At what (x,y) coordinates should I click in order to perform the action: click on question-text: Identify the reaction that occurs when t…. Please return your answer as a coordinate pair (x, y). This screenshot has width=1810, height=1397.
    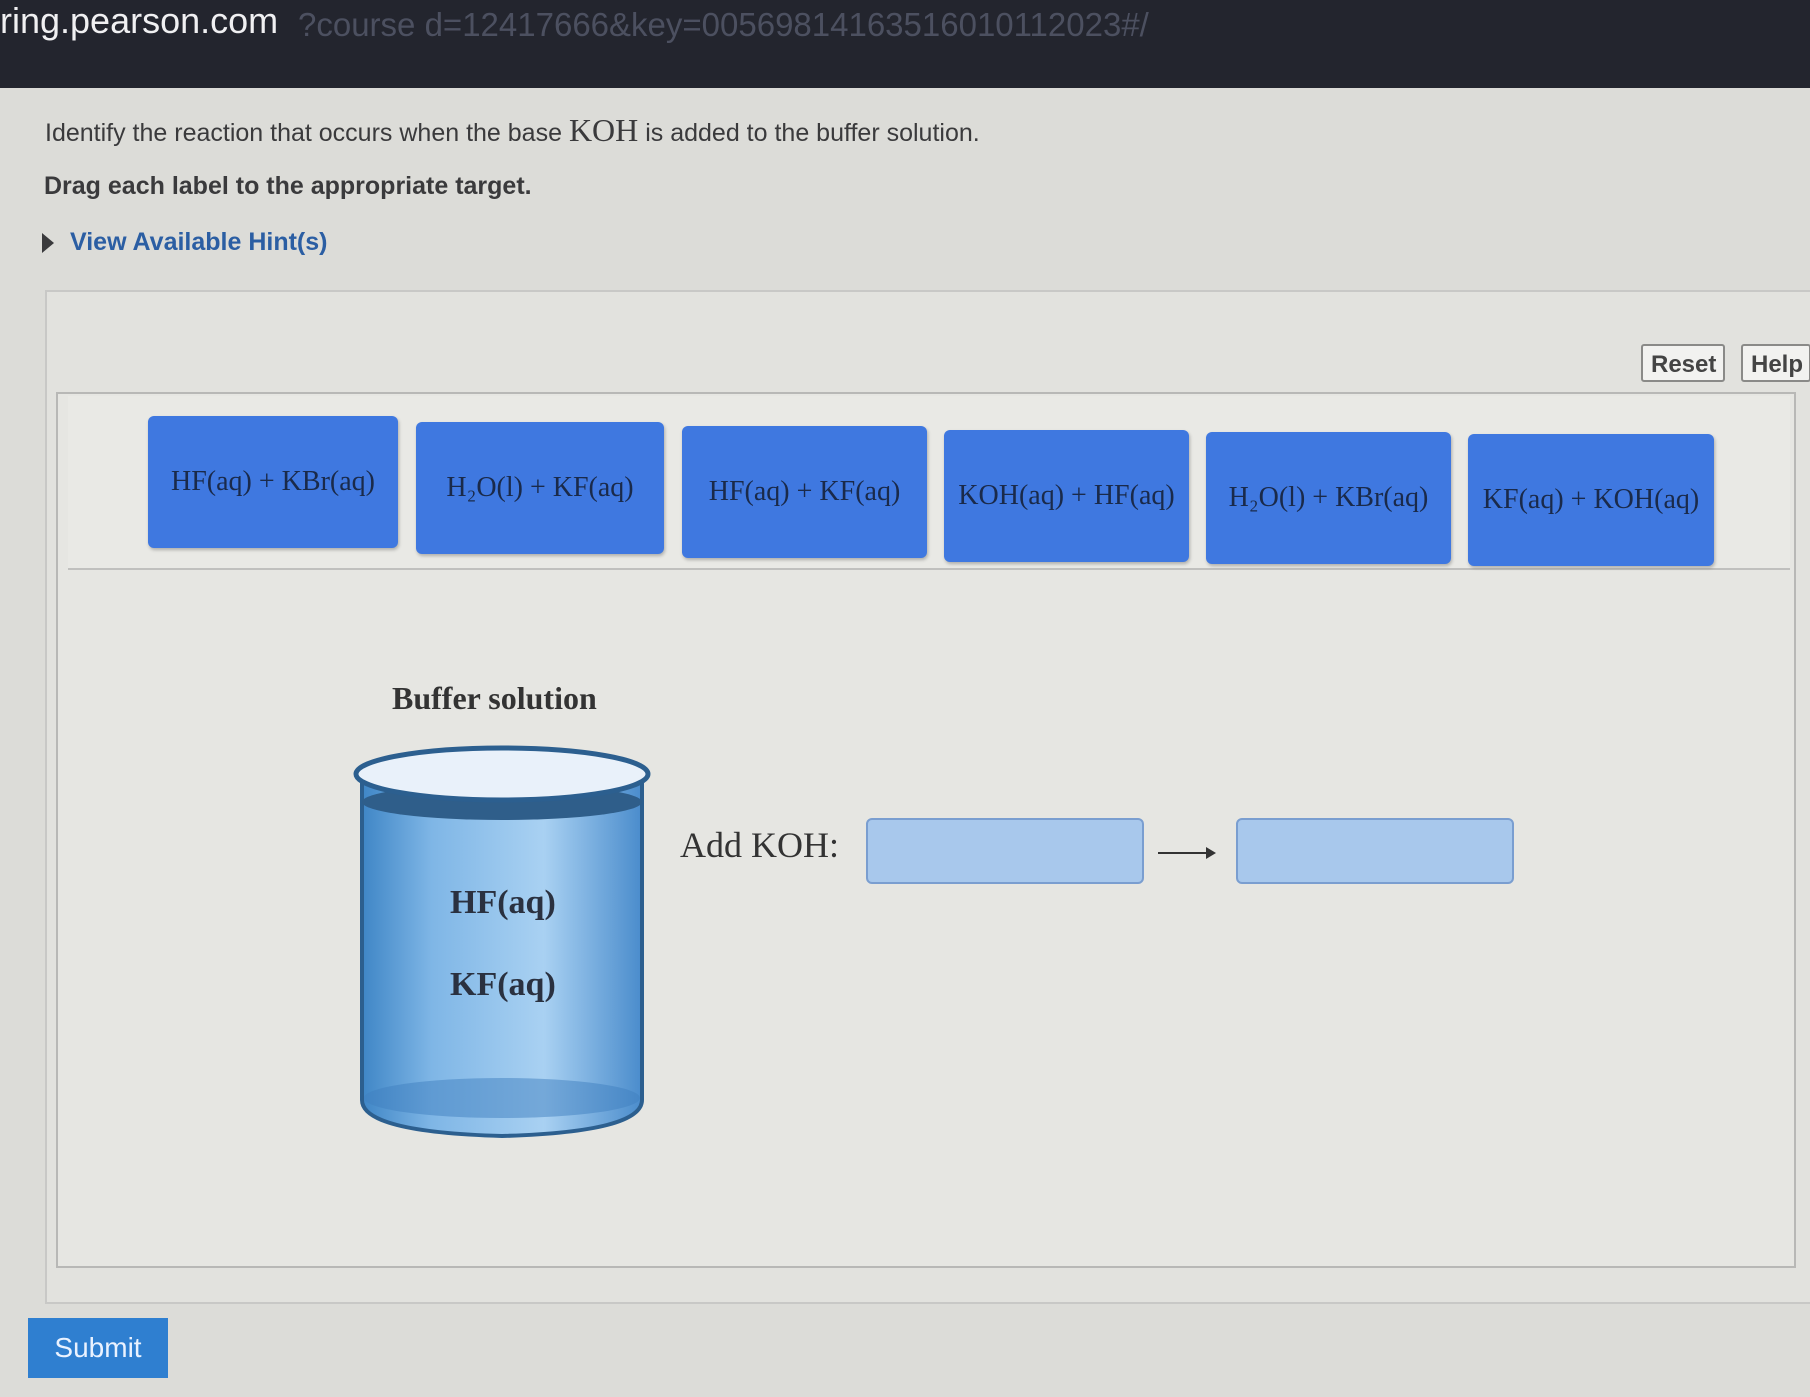
    Looking at the image, I should click on (512, 130).